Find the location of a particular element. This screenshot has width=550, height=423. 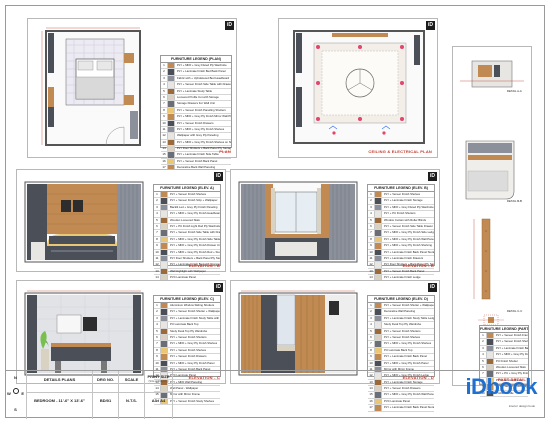

floor-plan-drawing is located at coordinates (91, 86).